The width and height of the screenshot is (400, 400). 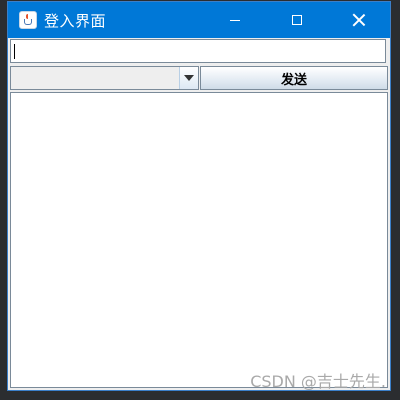 I want to click on send-button: 发送, so click(x=294, y=78).